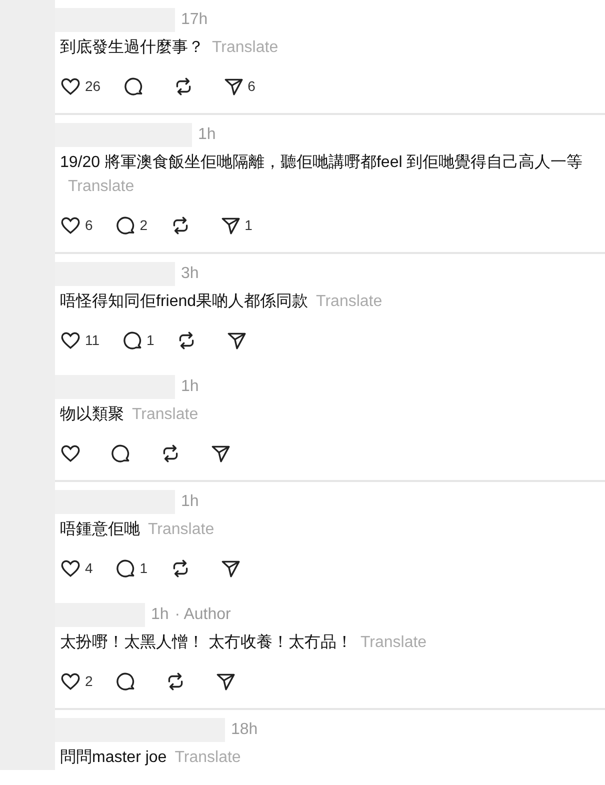 Image resolution: width=605 pixels, height=785 pixels. I want to click on comment-text: 問問master joe Translate, so click(151, 758).